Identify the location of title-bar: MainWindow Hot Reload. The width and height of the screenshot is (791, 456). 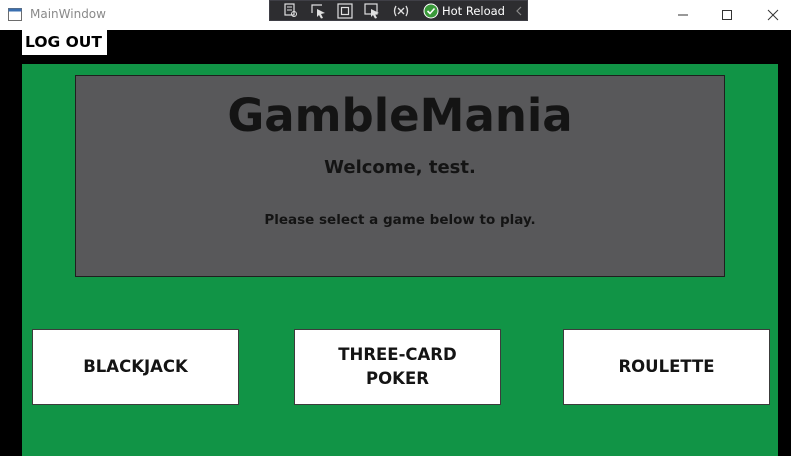
(395, 15).